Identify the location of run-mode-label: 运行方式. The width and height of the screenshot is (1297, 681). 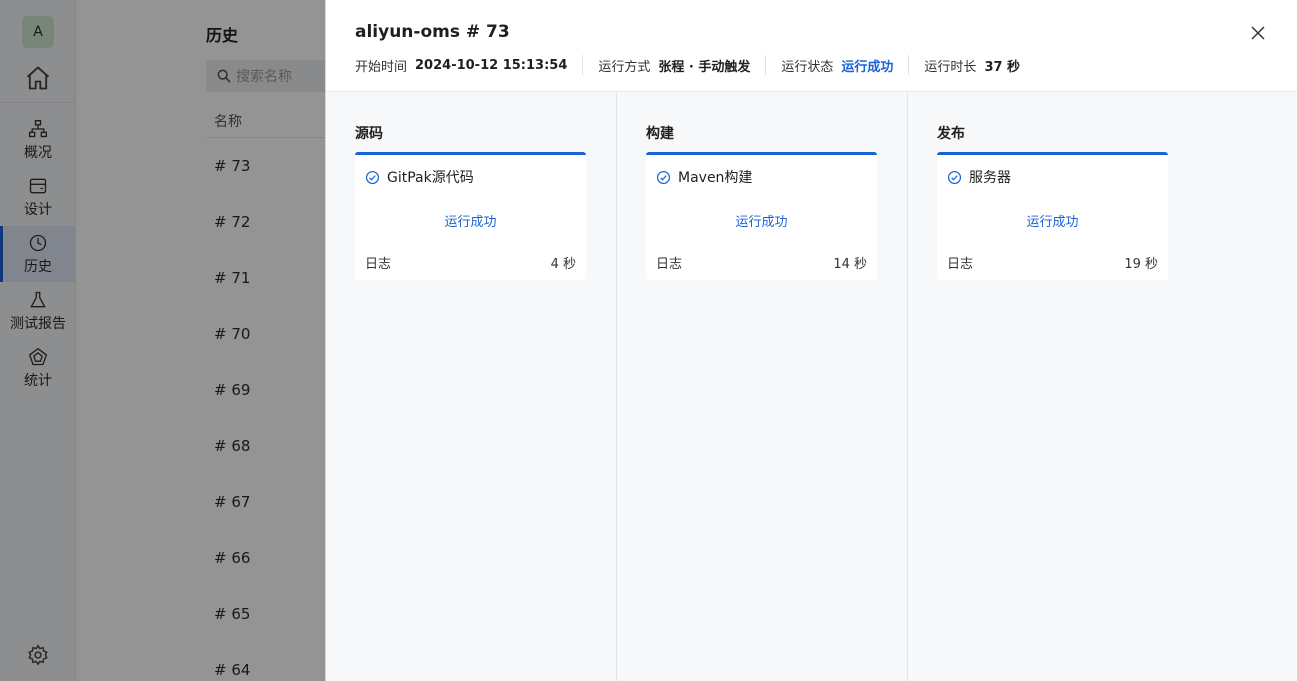
(624, 67).